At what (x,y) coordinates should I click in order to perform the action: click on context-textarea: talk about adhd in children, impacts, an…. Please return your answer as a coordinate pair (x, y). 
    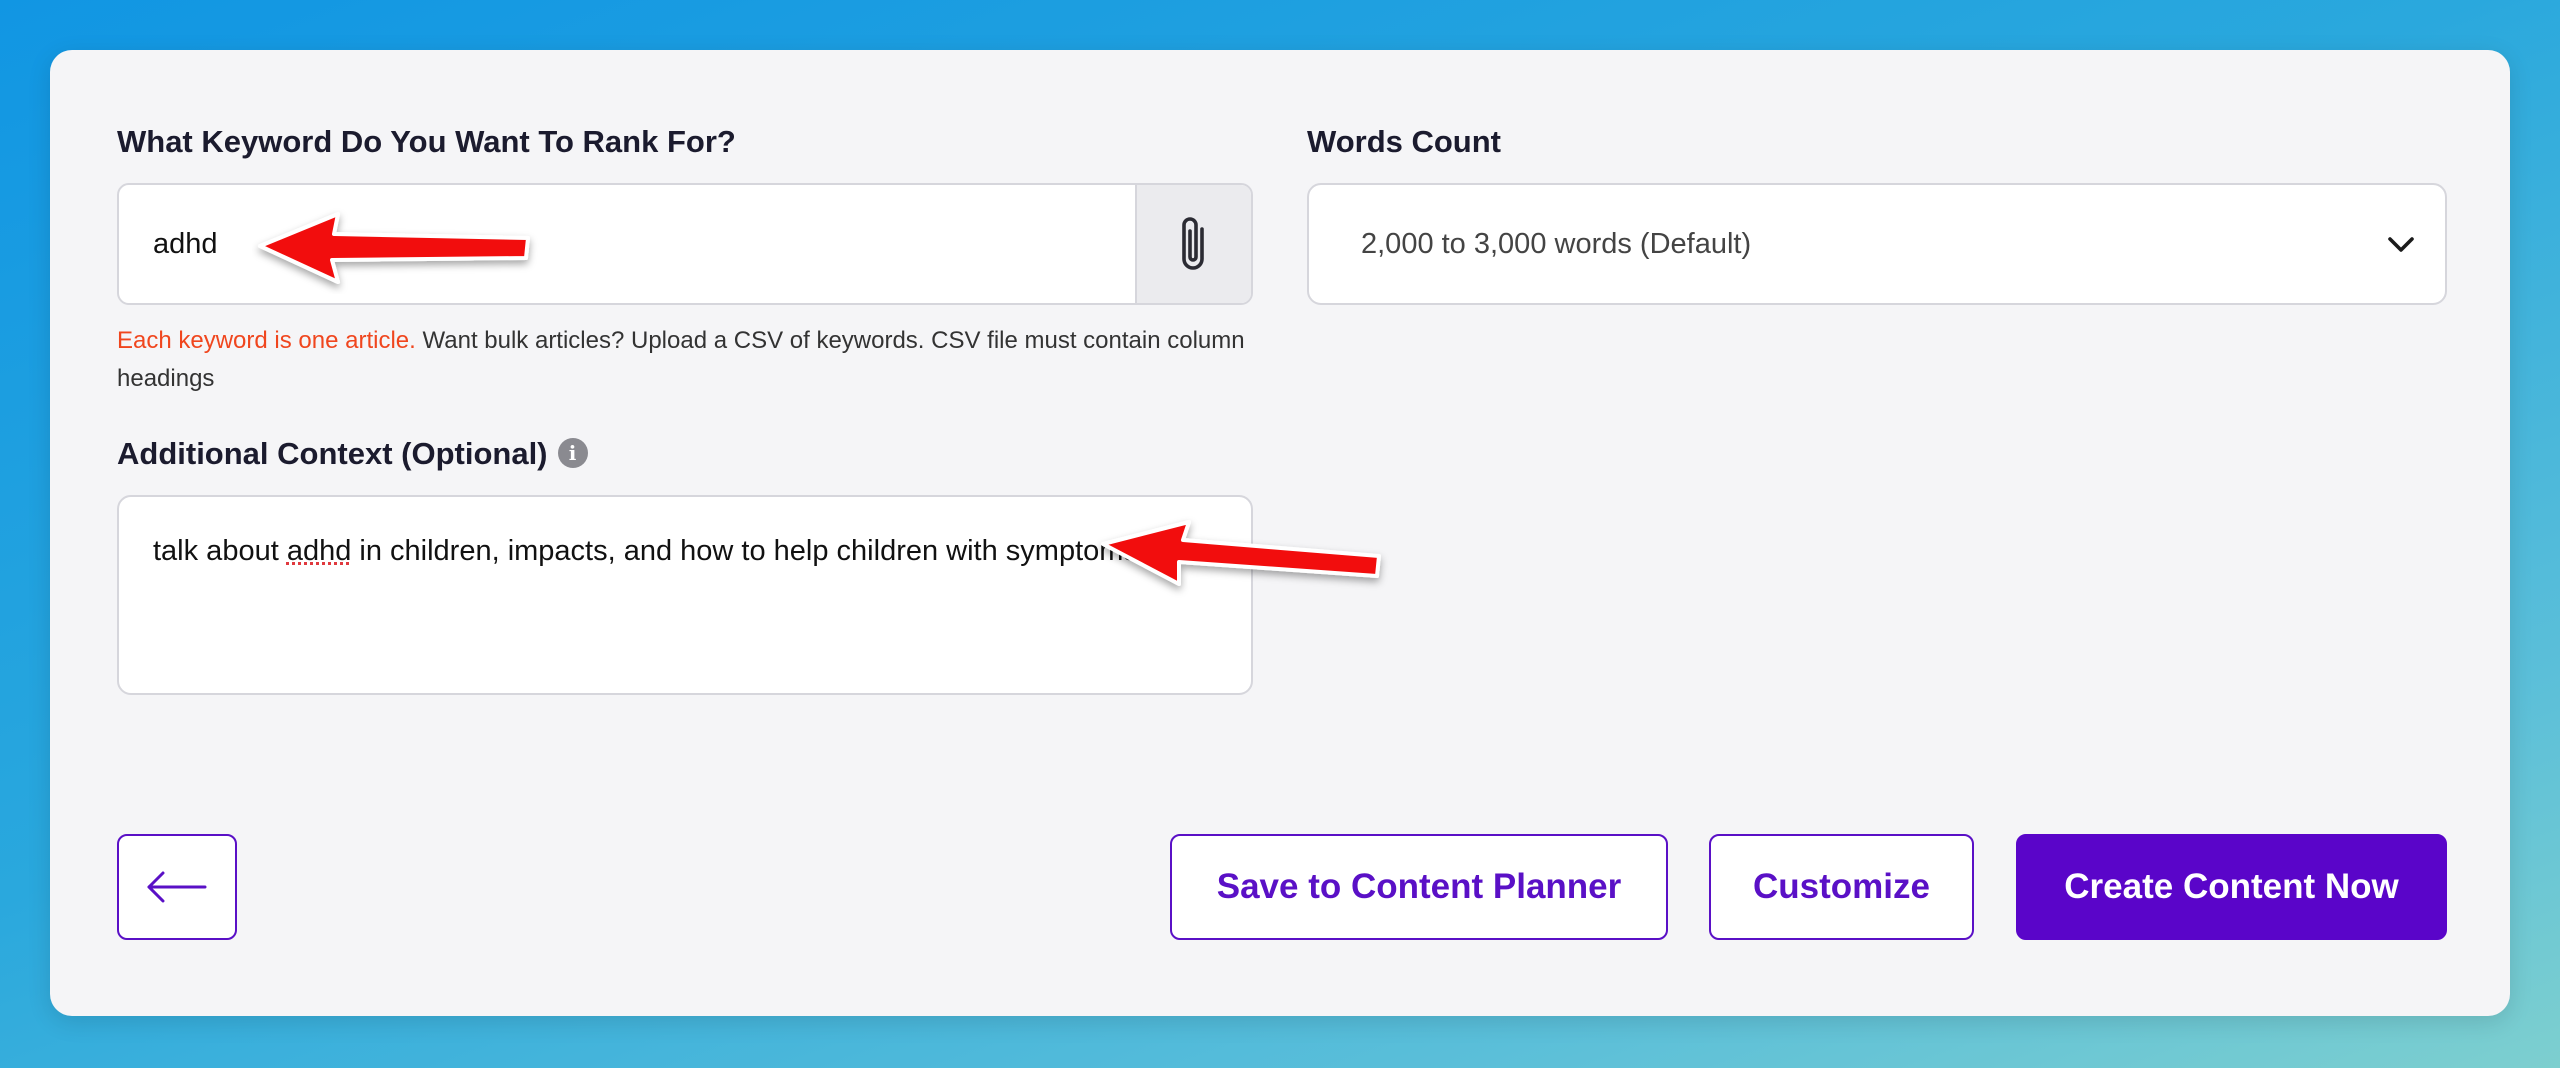
    Looking at the image, I should click on (685, 595).